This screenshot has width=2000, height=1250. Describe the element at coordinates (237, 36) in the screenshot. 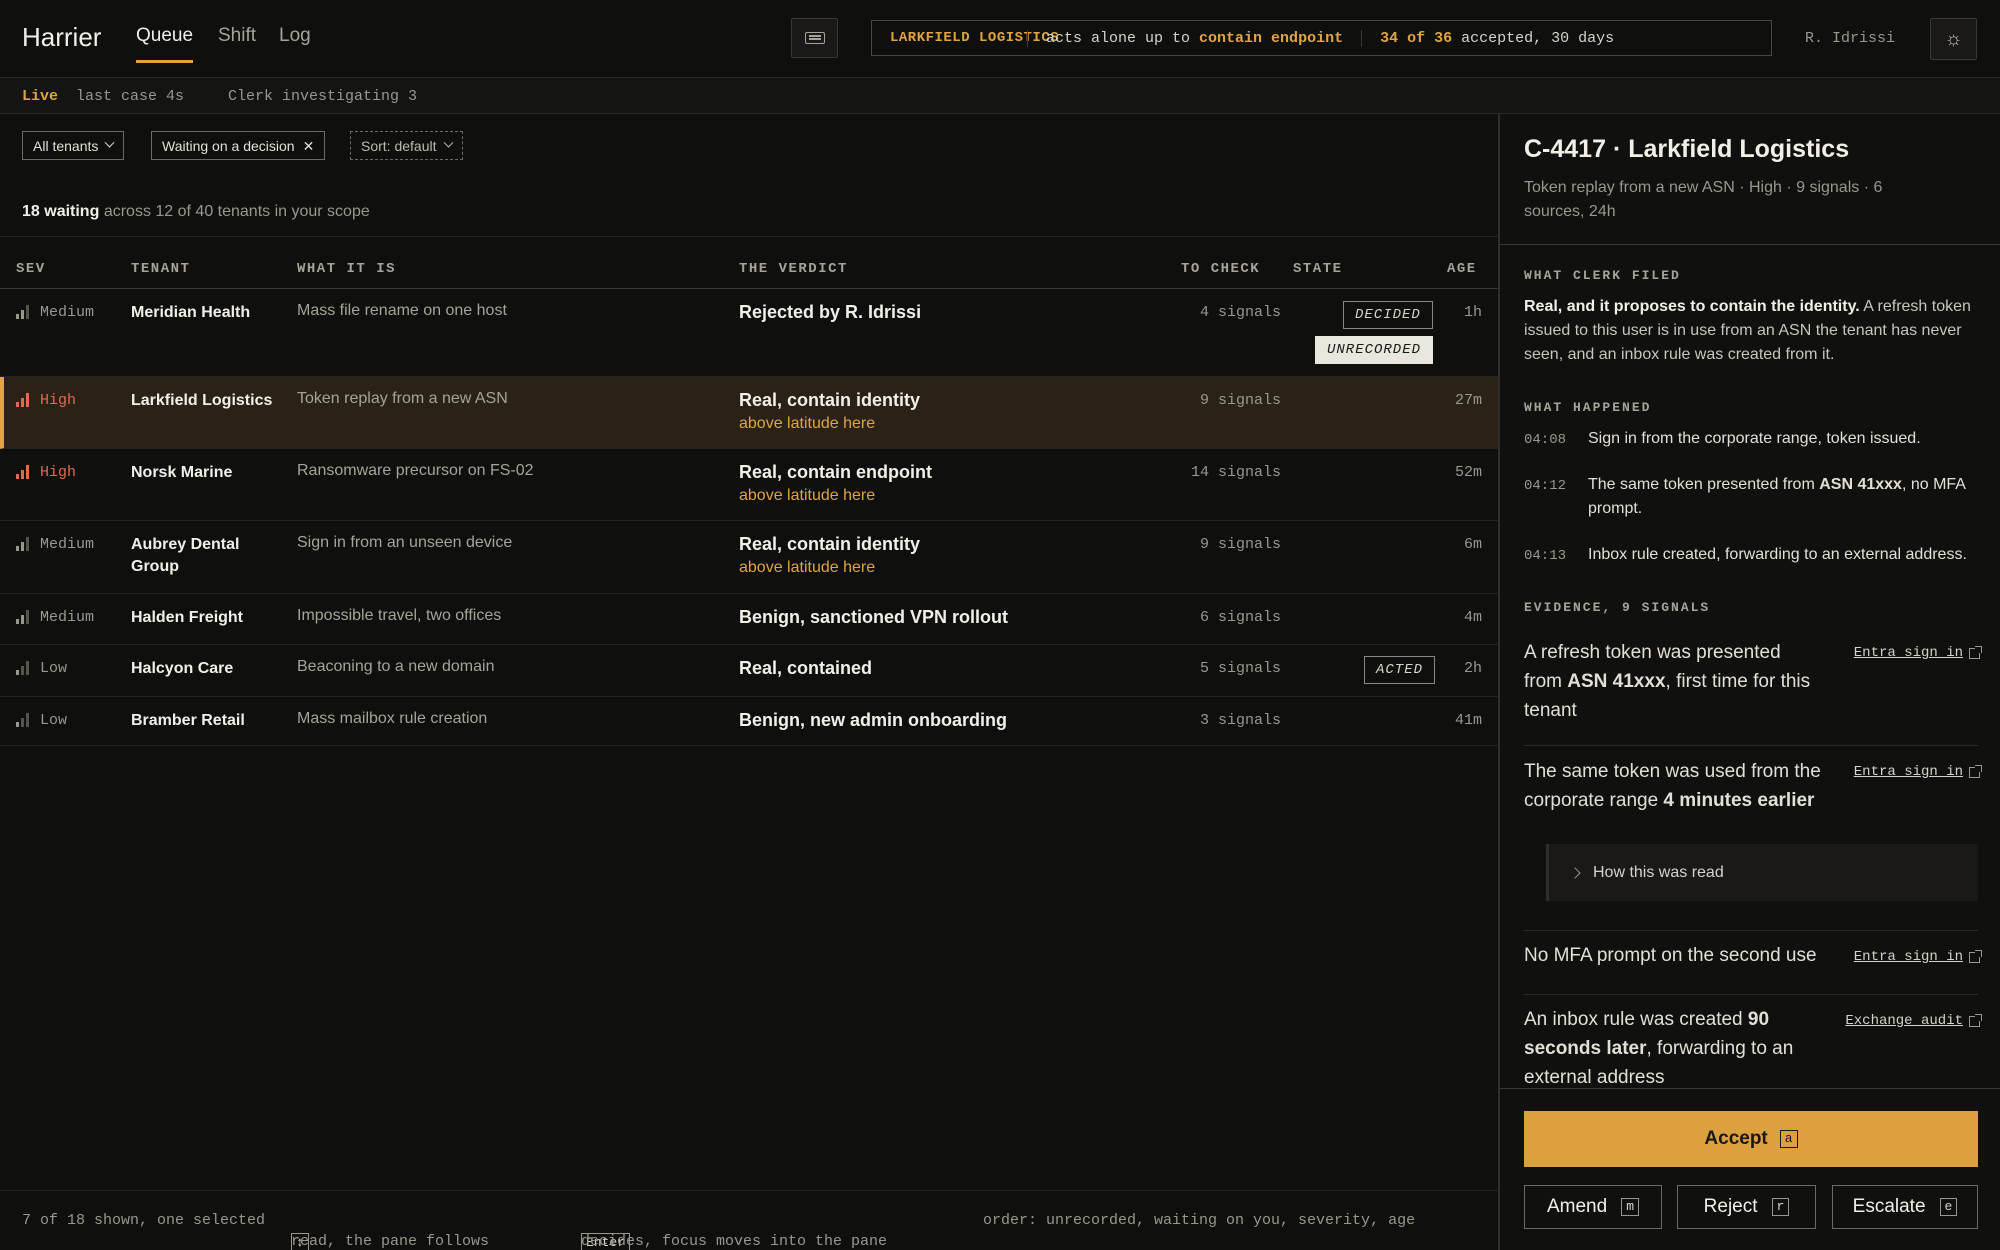

I see `tab-shift: Shift` at that location.